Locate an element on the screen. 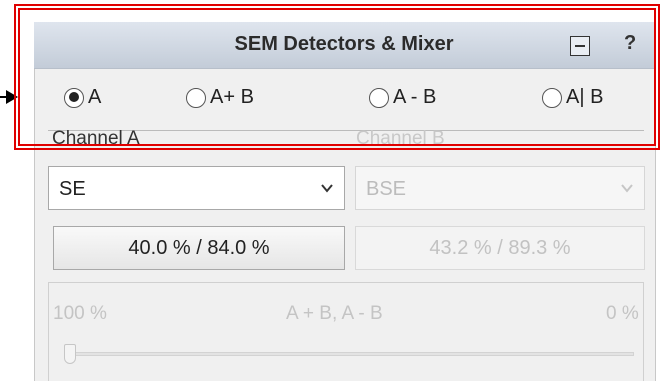 This screenshot has height=381, width=669. radio-label: A is located at coordinates (95, 97).